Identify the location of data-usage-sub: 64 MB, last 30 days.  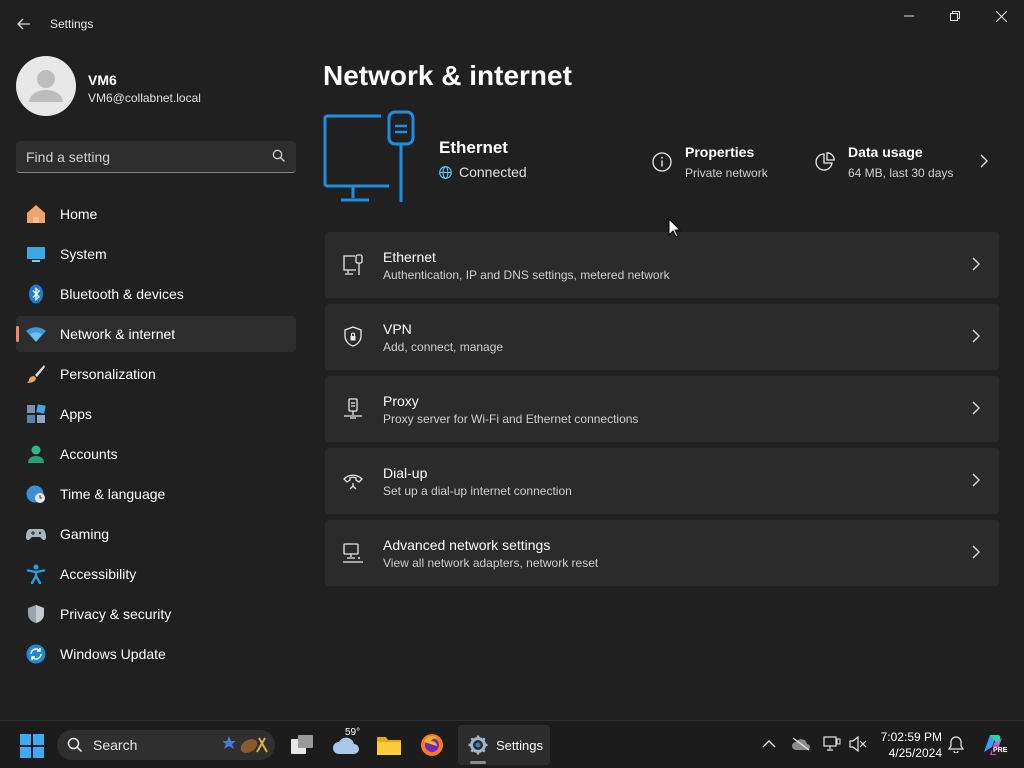
(901, 173).